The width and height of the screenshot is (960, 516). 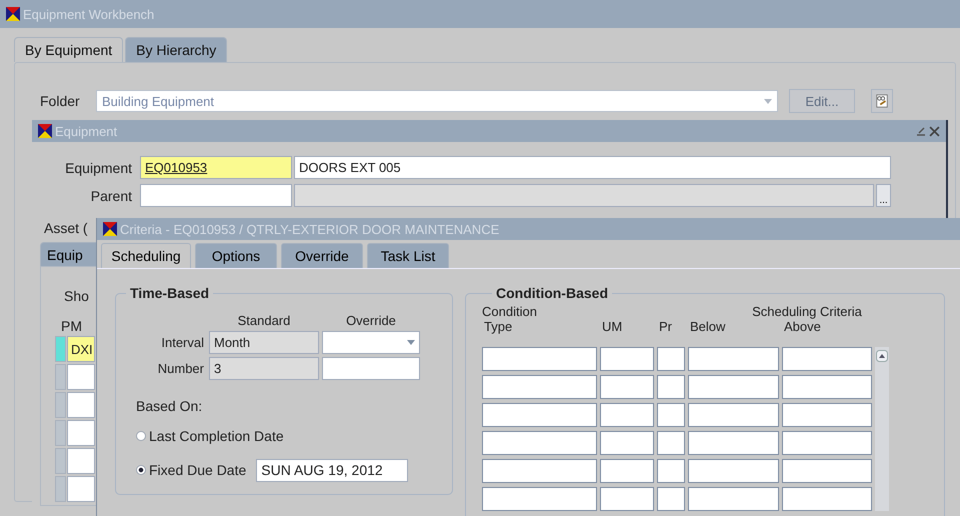 I want to click on tab: Options, so click(x=236, y=255).